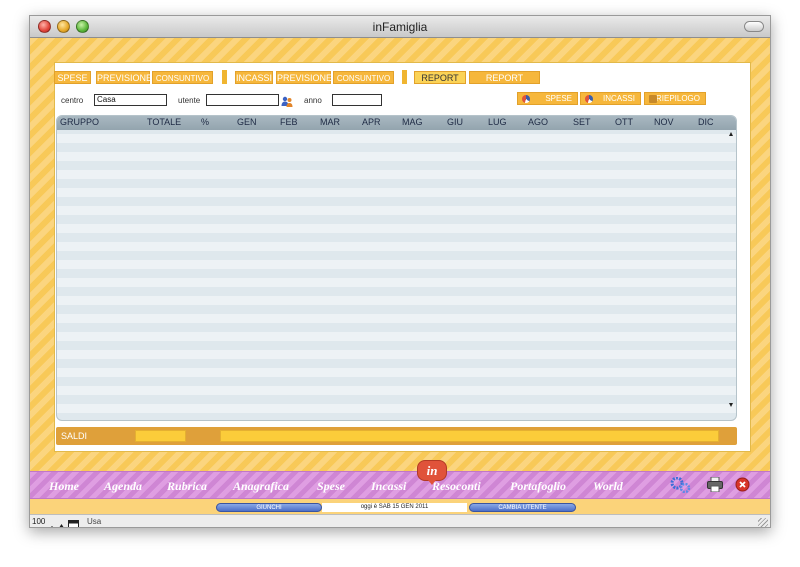  I want to click on anno-field, so click(357, 100).